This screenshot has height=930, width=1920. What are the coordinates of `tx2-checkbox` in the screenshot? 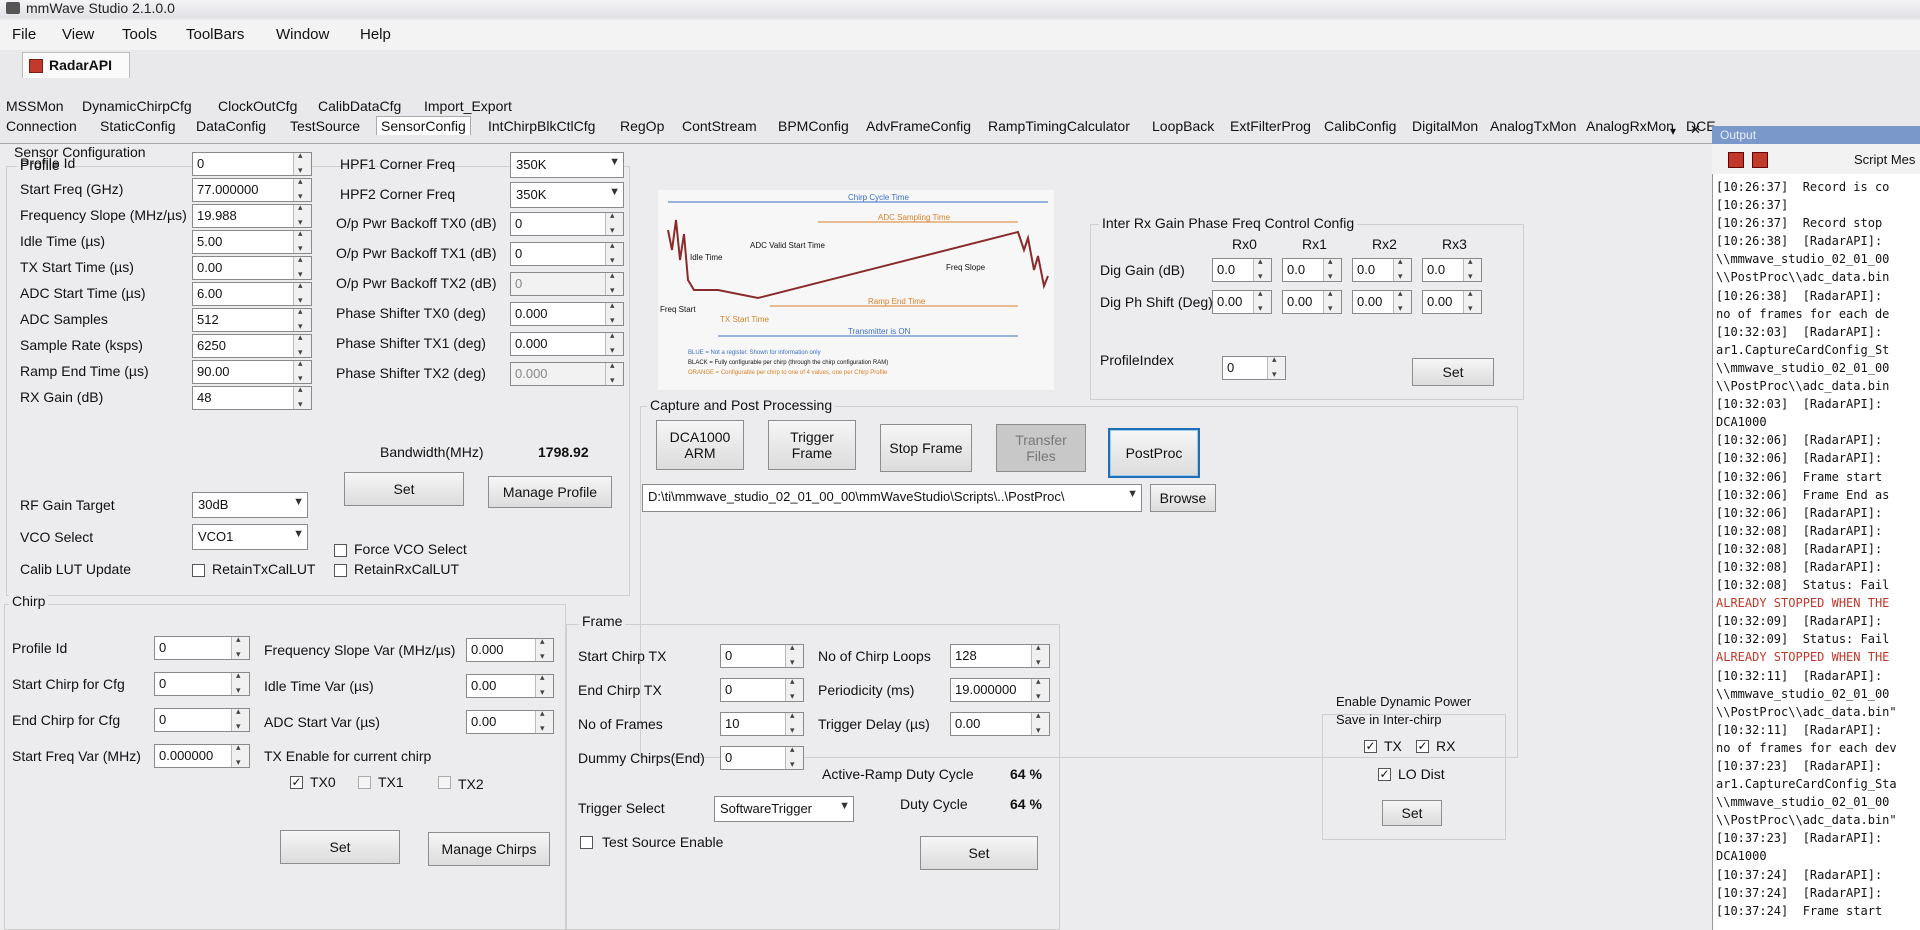 It's located at (444, 782).